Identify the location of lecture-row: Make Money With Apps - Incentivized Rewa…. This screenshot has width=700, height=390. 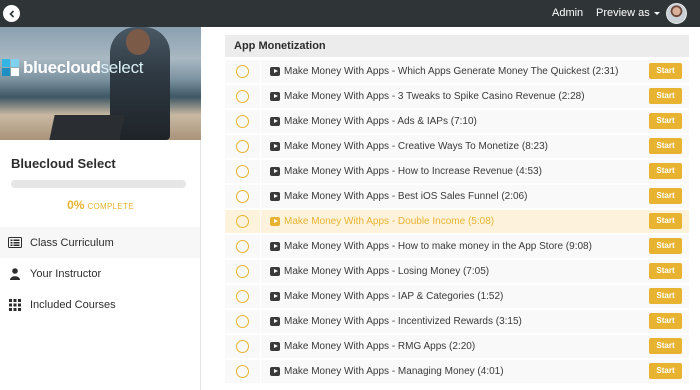
(457, 321).